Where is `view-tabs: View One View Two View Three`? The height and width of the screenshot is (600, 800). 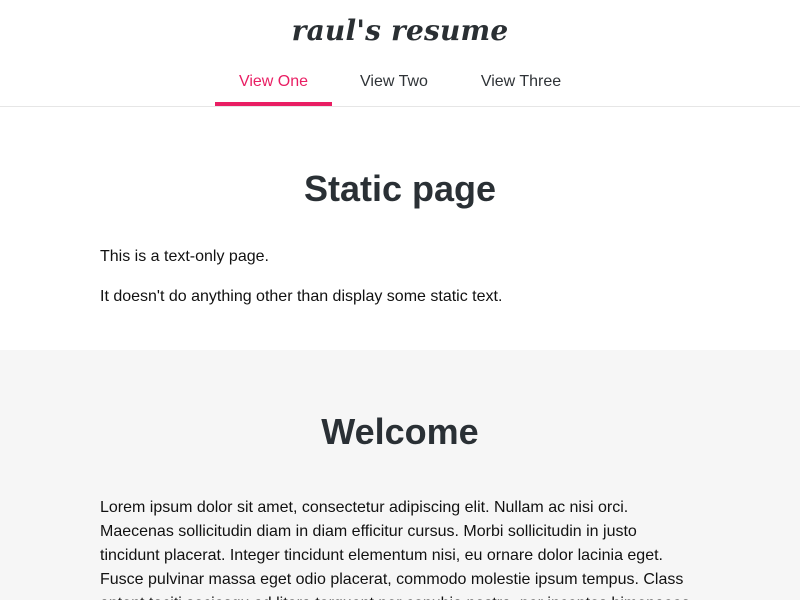 view-tabs: View One View Two View Three is located at coordinates (400, 84).